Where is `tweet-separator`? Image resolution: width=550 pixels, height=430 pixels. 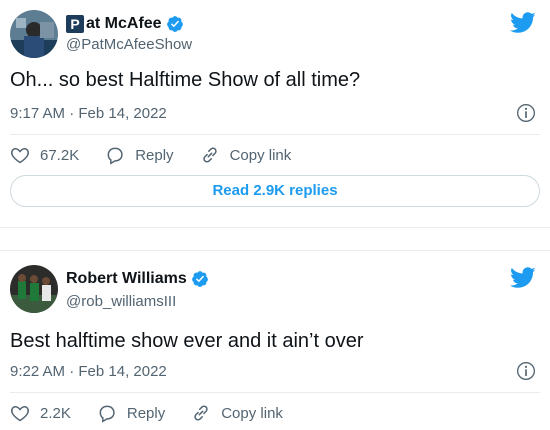
tweet-separator is located at coordinates (275, 239).